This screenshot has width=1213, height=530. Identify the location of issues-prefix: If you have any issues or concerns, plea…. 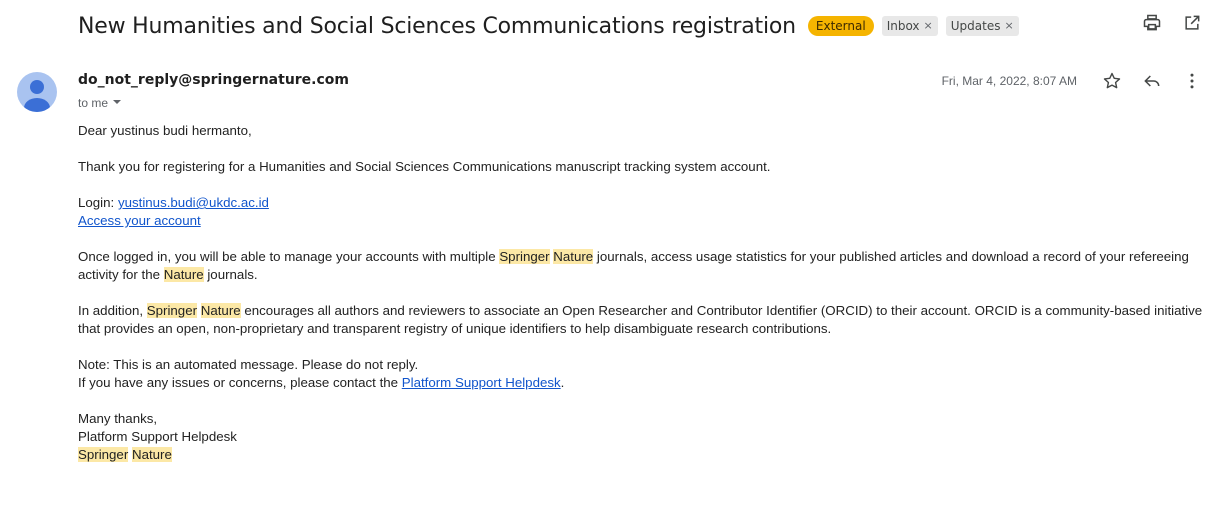
(240, 382).